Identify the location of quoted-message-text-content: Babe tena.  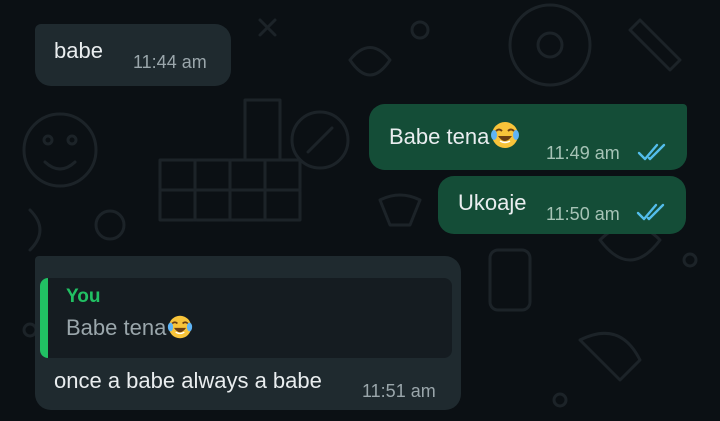
(116, 327).